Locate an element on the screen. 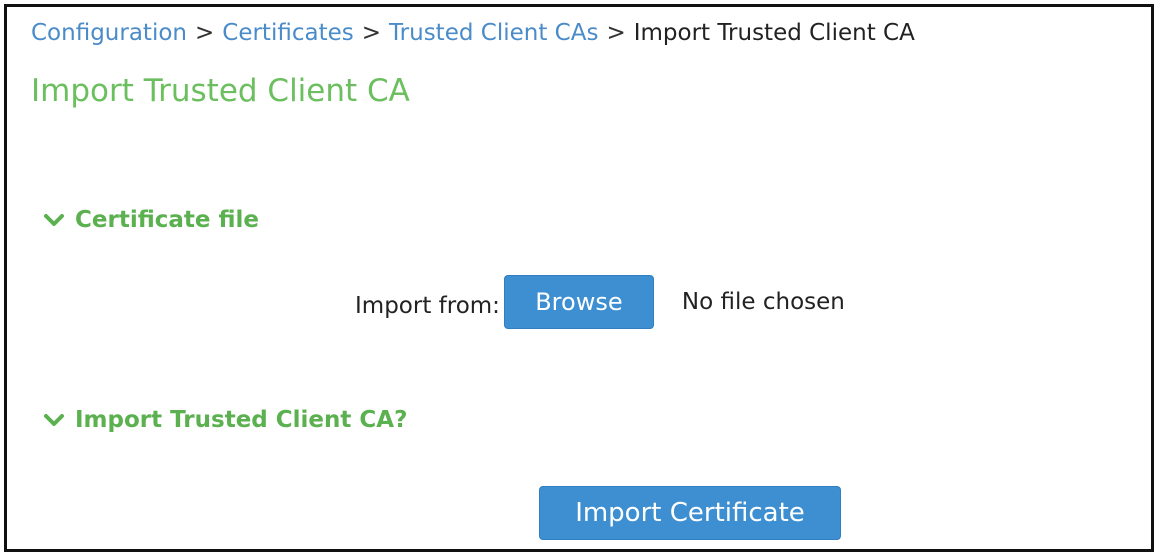  page-title: Import Trusted Client CA is located at coordinates (220, 91).